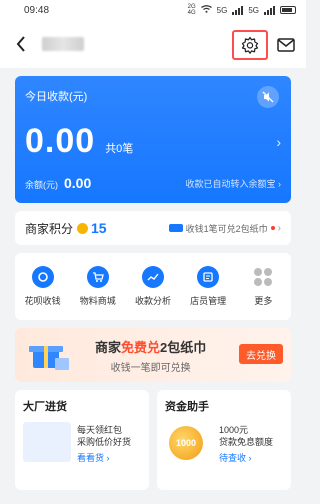 Image resolution: width=320 pixels, height=504 pixels. Describe the element at coordinates (175, 228) in the screenshot. I see `truck-icon` at that location.